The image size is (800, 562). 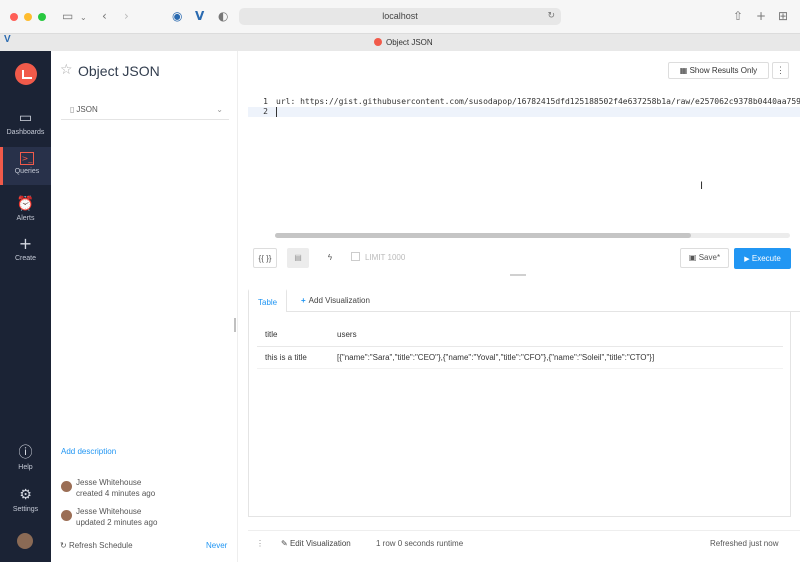 I want to click on edit-visualization-label: Edit Visualization, so click(x=320, y=543).